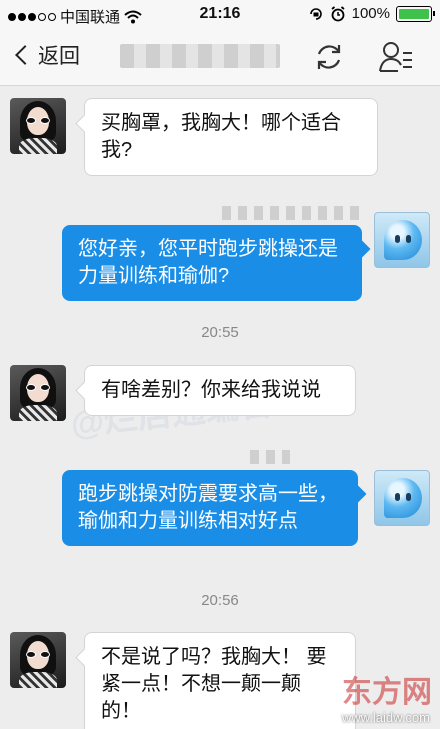 This screenshot has width=440, height=729. What do you see at coordinates (220, 390) in the screenshot?
I see `message-bubble-incoming: 有啥差别？你来给我说说` at bounding box center [220, 390].